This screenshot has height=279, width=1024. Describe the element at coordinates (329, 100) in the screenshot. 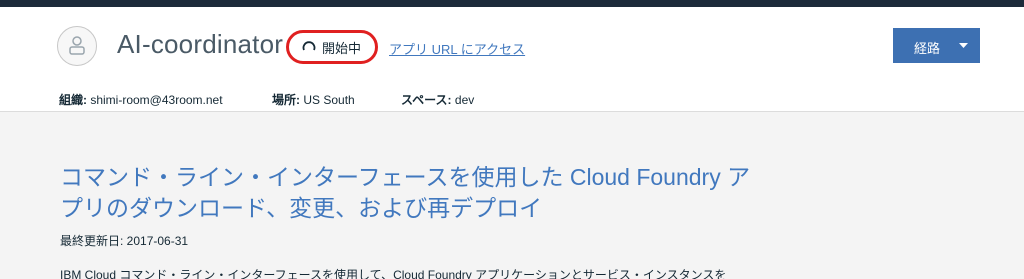

I see `location-value: US South` at that location.